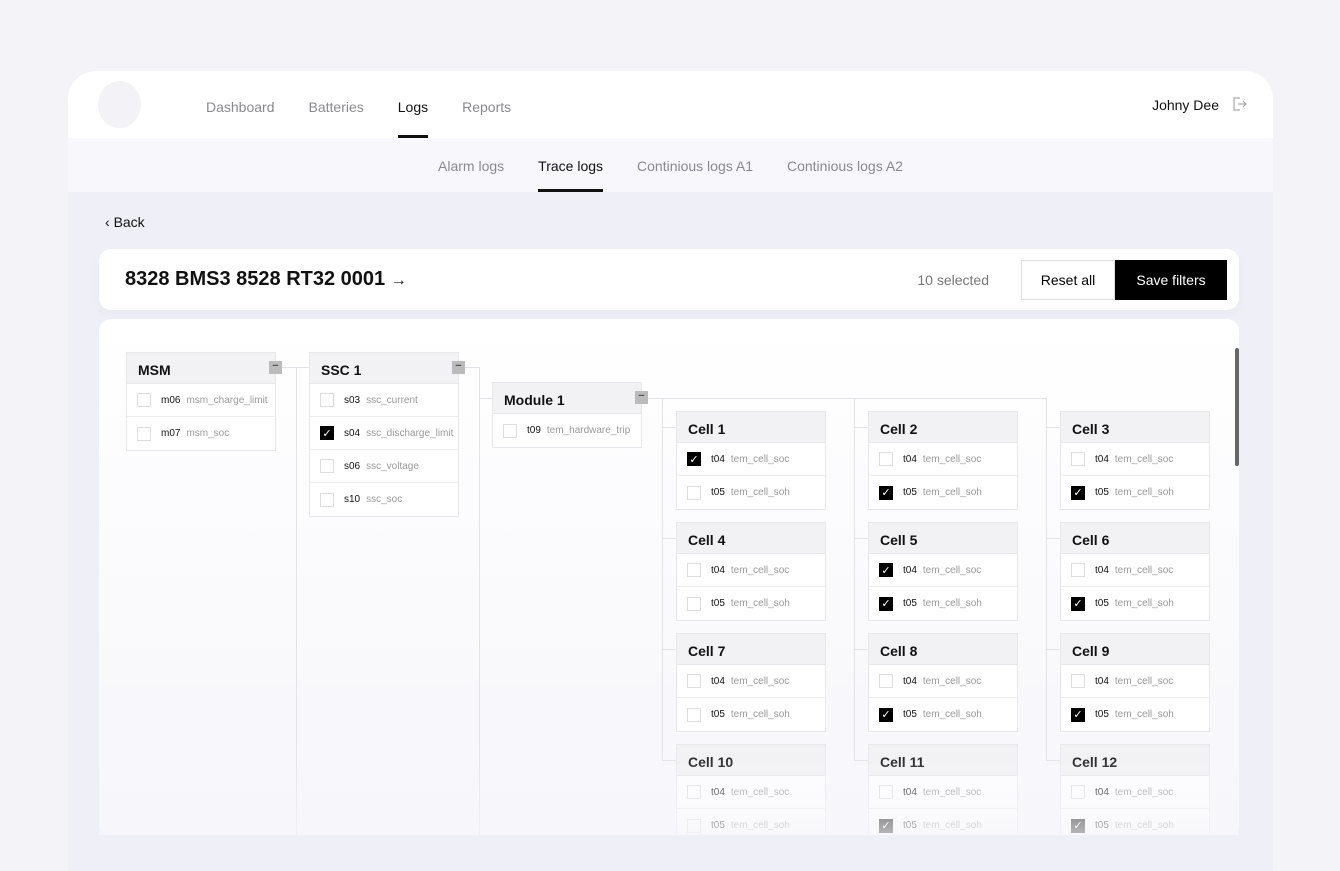  Describe the element at coordinates (952, 459) in the screenshot. I see `signal-name: tem_cell_soc` at that location.